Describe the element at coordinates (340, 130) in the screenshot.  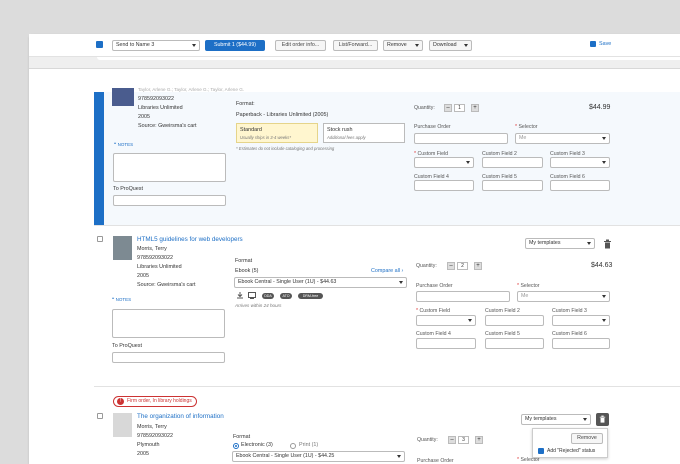
I see `option-title: Stock rush` at that location.